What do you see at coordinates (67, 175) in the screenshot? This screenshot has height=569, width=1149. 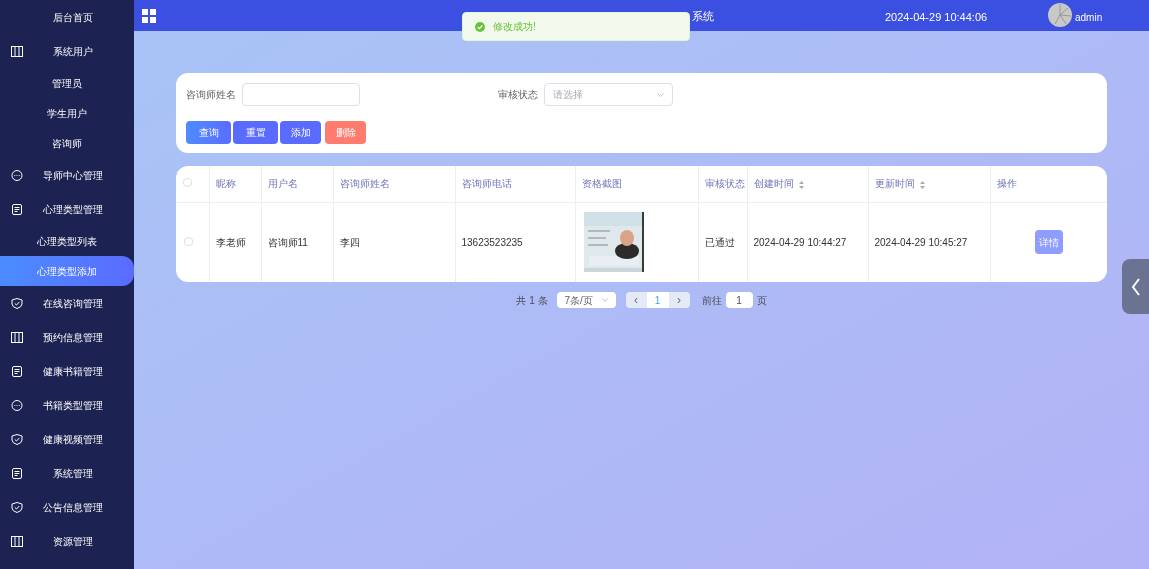 I see `sidebar-item: 导师中心管理` at bounding box center [67, 175].